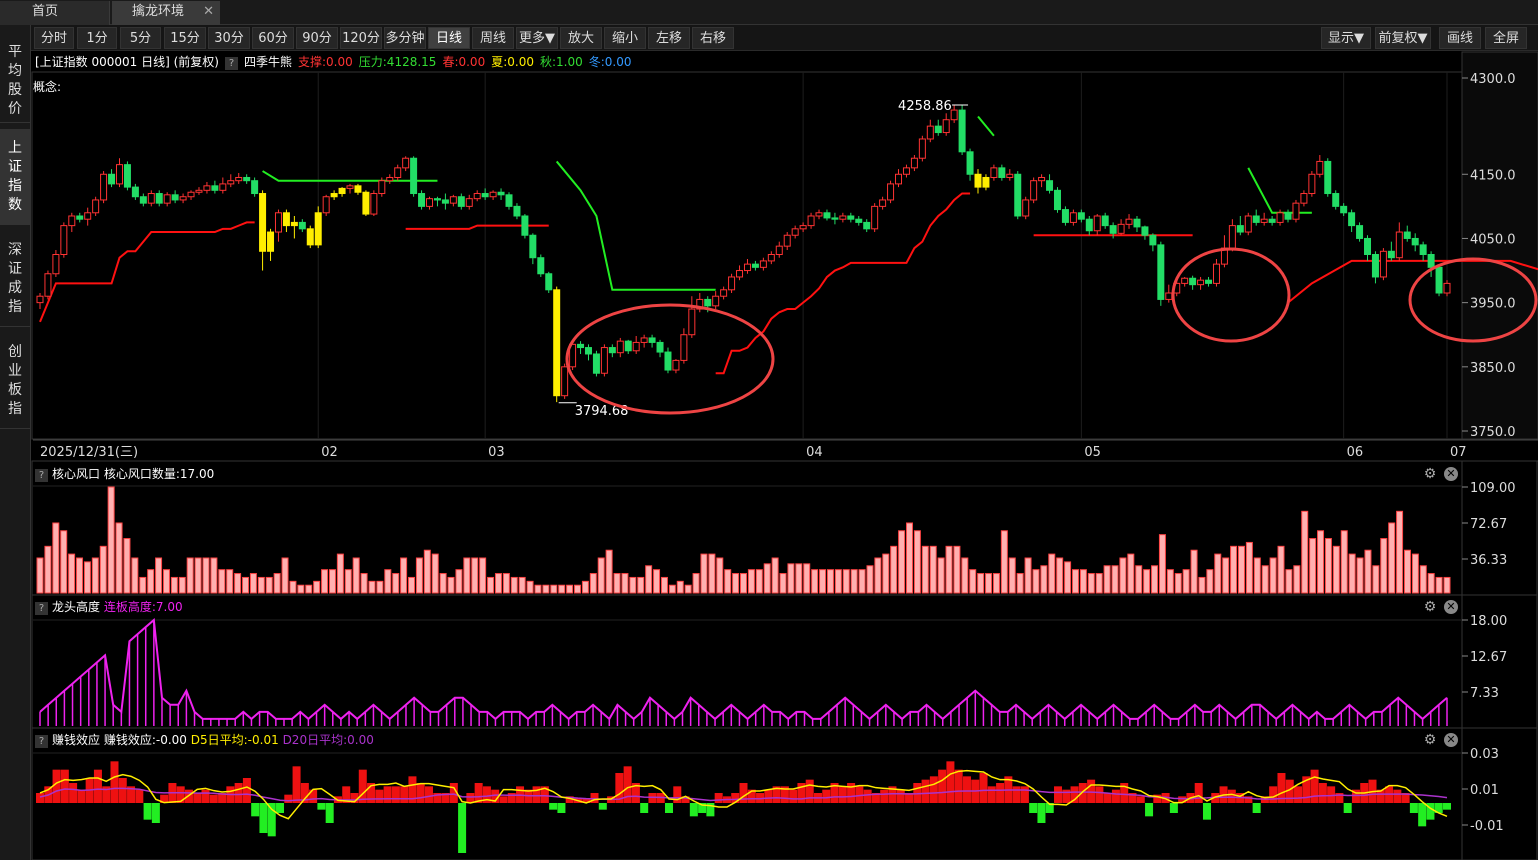 This screenshot has height=860, width=1538. What do you see at coordinates (329, 452) in the screenshot?
I see `date-tick-label: 02` at bounding box center [329, 452].